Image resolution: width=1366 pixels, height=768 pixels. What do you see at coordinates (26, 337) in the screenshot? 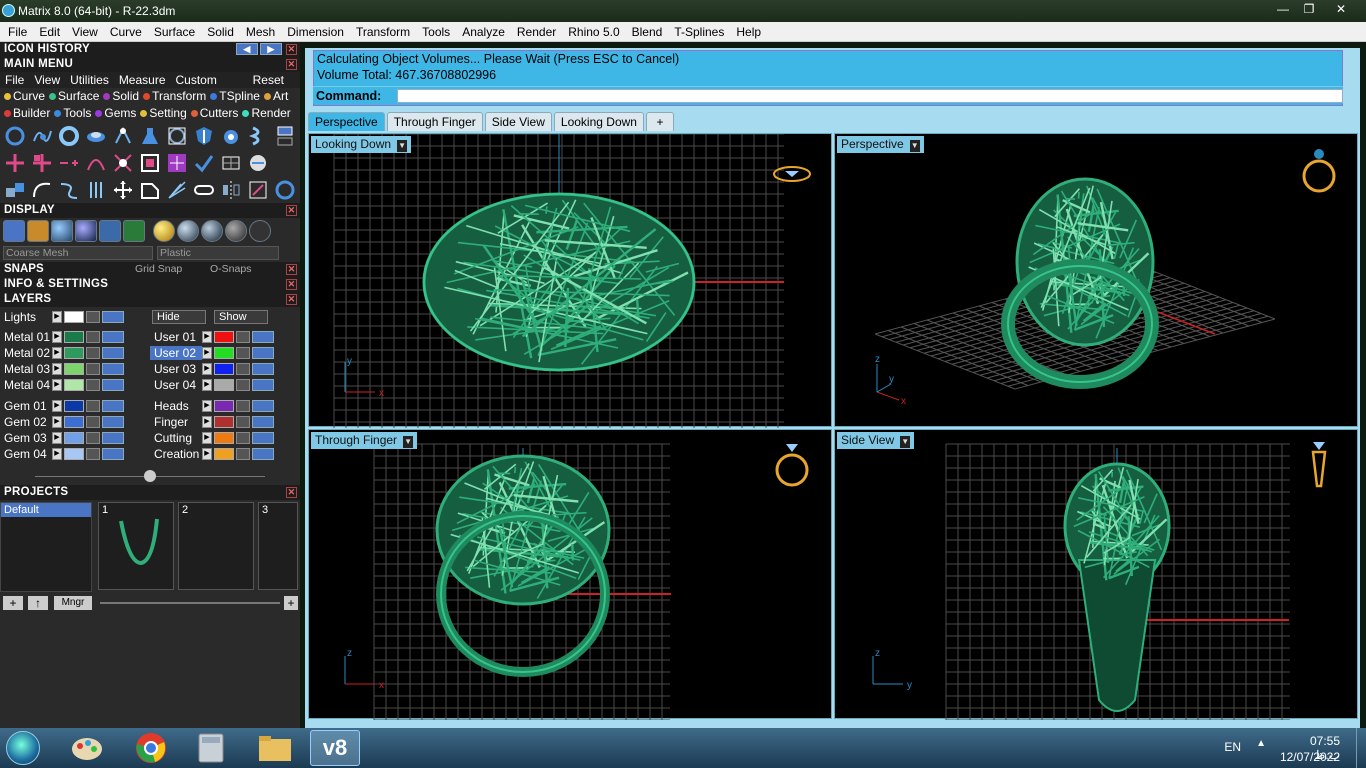
I see `layer-name: Metal 01` at bounding box center [26, 337].